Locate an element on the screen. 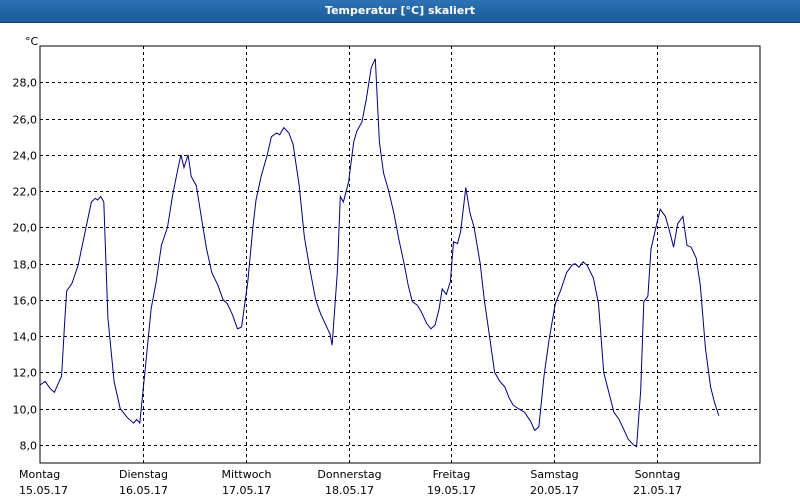 This screenshot has width=800, height=500. y-tick-label: 20,0 is located at coordinates (25, 228).